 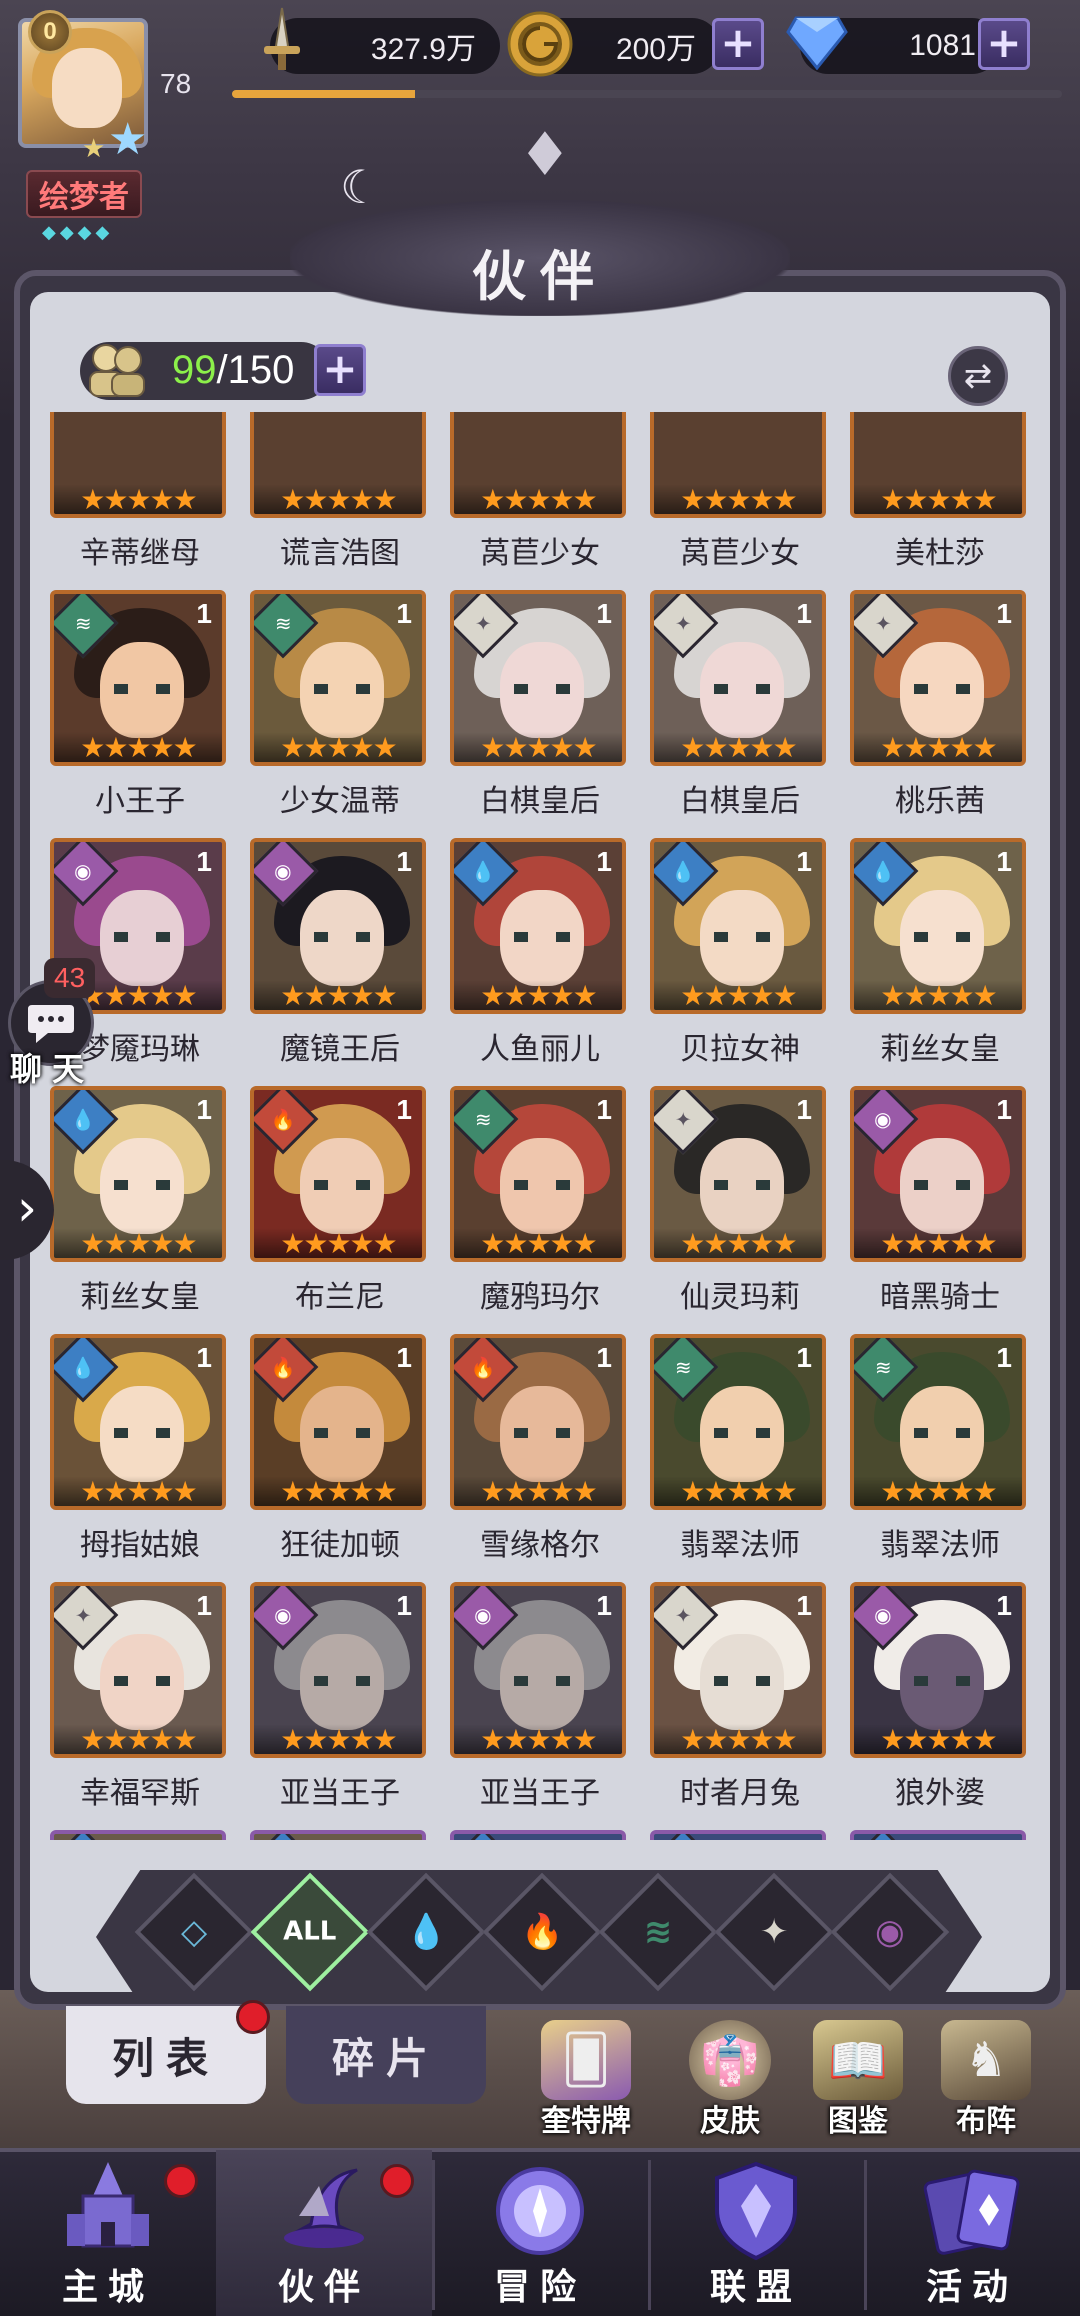 What do you see at coordinates (340, 1793) in the screenshot?
I see `hero-name: 亚当王子` at bounding box center [340, 1793].